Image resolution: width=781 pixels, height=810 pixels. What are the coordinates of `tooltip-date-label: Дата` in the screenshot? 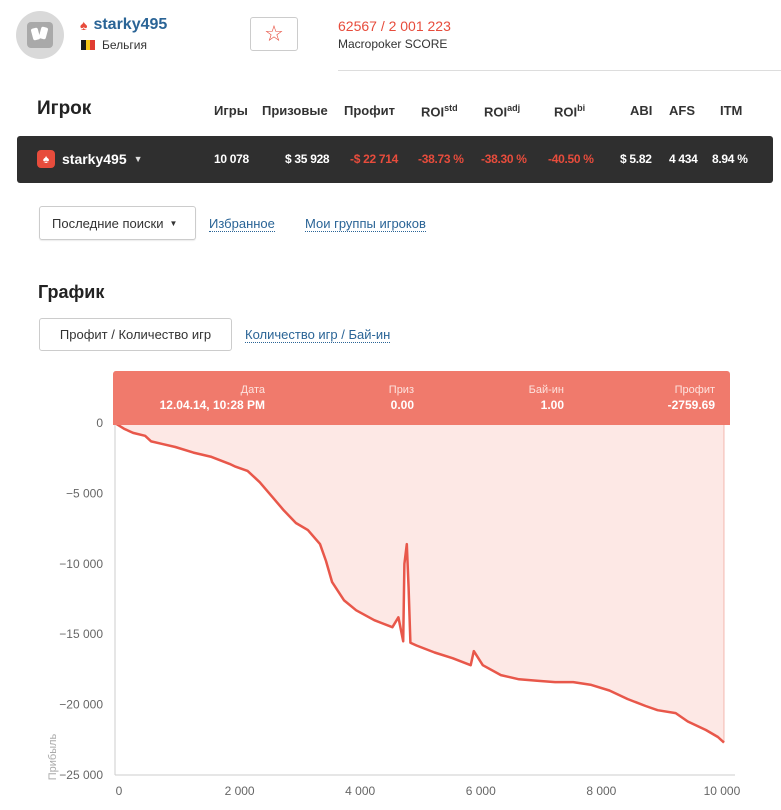 It's located at (252, 390).